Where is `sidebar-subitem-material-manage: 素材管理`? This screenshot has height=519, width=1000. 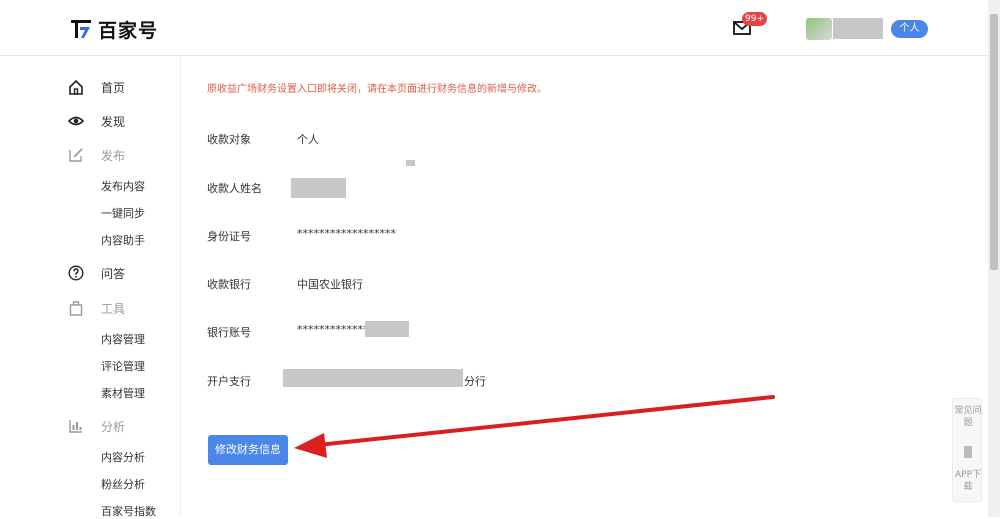 sidebar-subitem-material-manage: 素材管理 is located at coordinates (123, 393).